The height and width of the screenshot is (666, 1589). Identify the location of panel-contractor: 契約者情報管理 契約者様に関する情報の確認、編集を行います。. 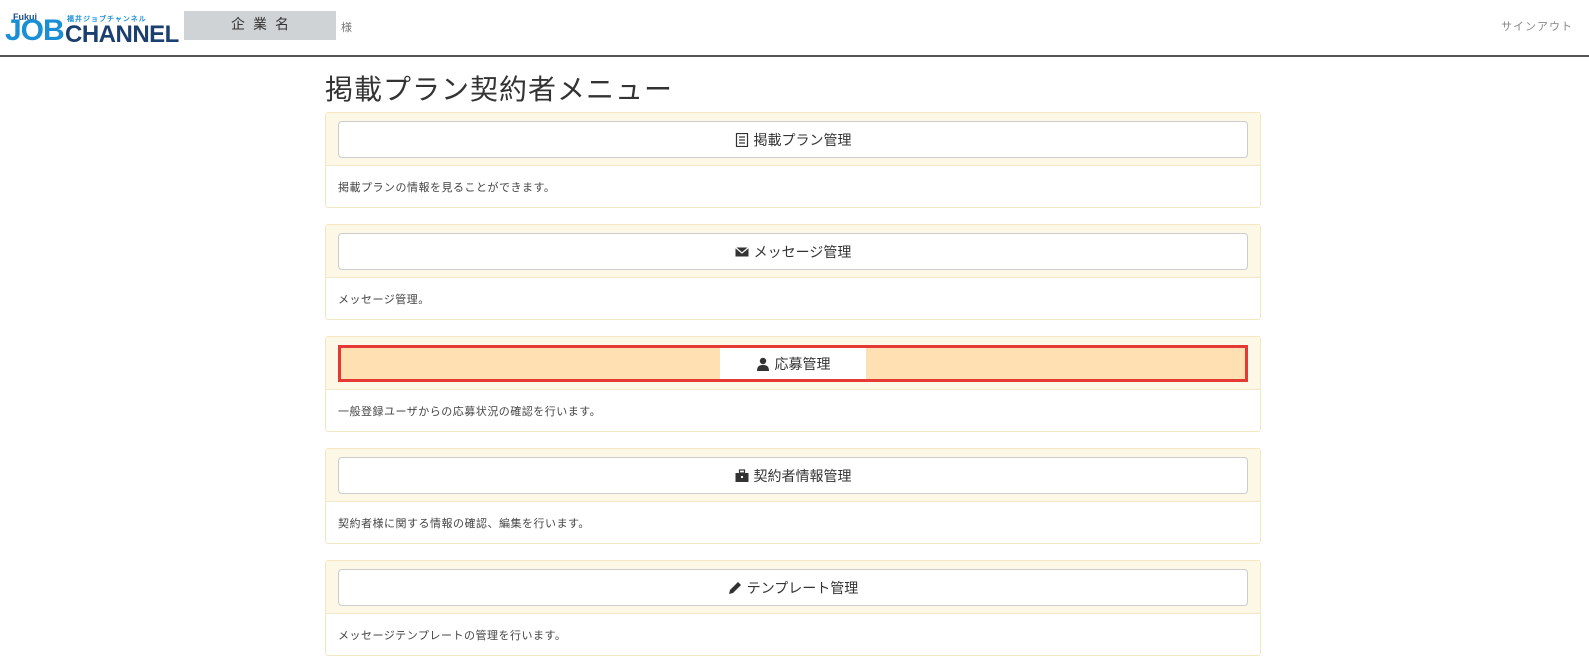
(793, 496).